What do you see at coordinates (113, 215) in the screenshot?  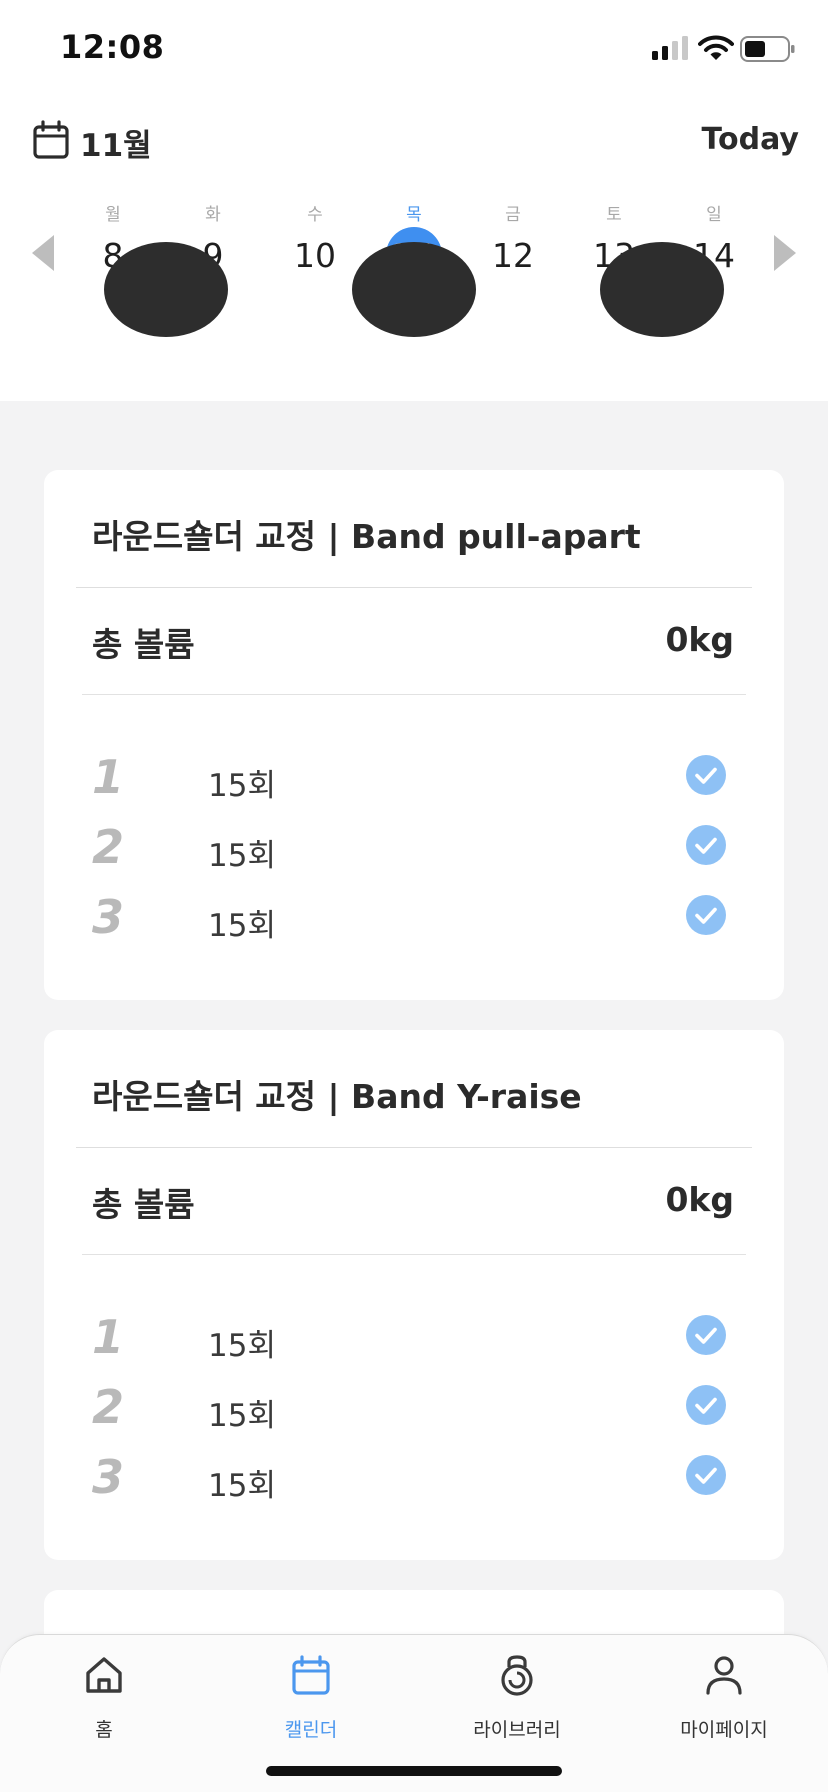 I see `weekday-label: 월` at bounding box center [113, 215].